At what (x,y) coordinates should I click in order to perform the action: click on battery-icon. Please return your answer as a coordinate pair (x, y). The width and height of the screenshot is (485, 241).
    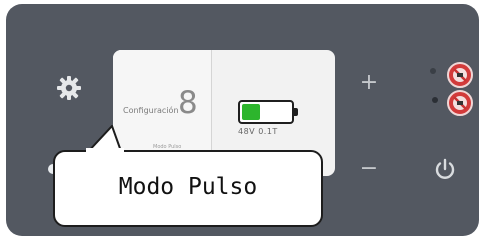
    Looking at the image, I should click on (268, 112).